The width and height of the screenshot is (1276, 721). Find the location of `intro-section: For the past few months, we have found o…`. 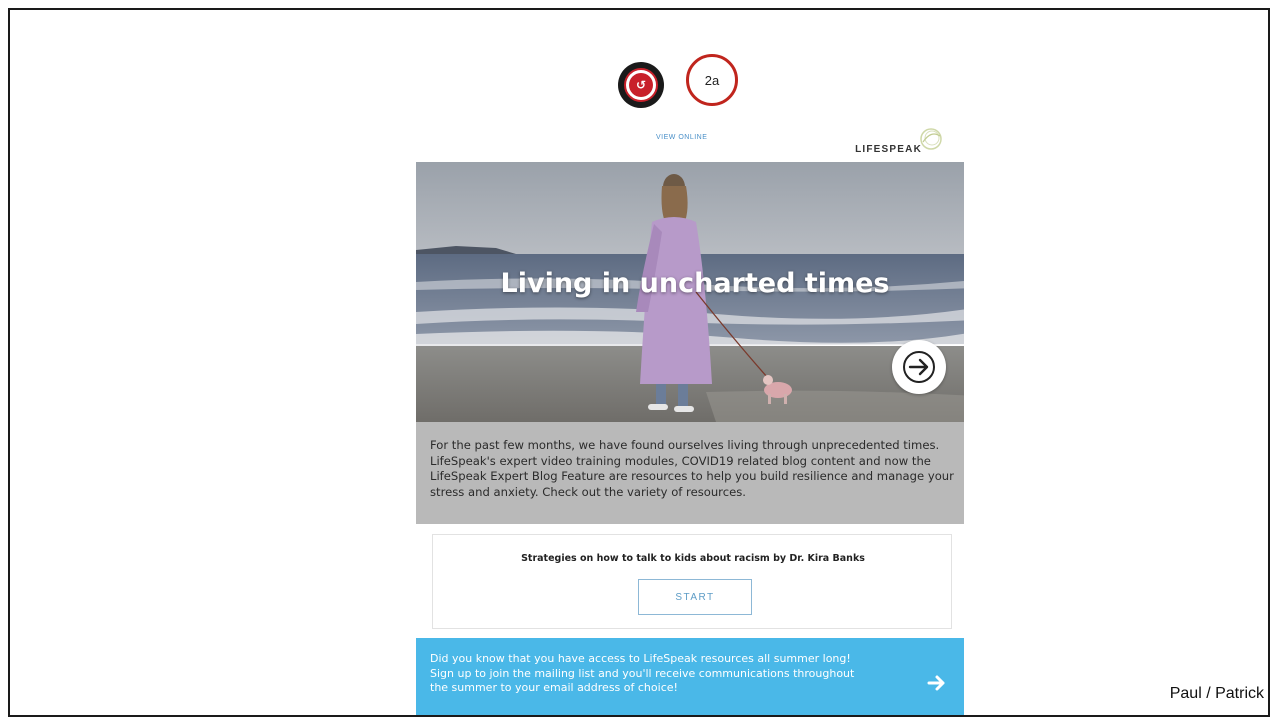

intro-section: For the past few months, we have found o… is located at coordinates (690, 473).